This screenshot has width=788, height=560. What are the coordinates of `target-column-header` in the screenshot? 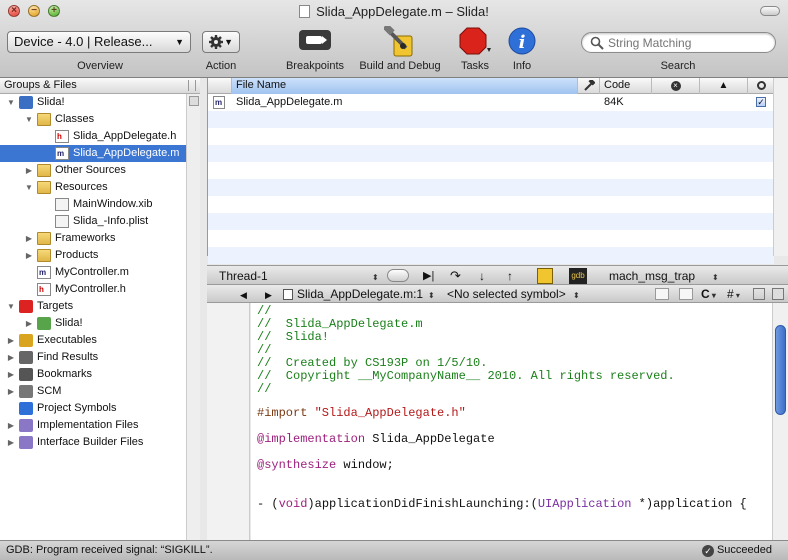 It's located at (761, 86).